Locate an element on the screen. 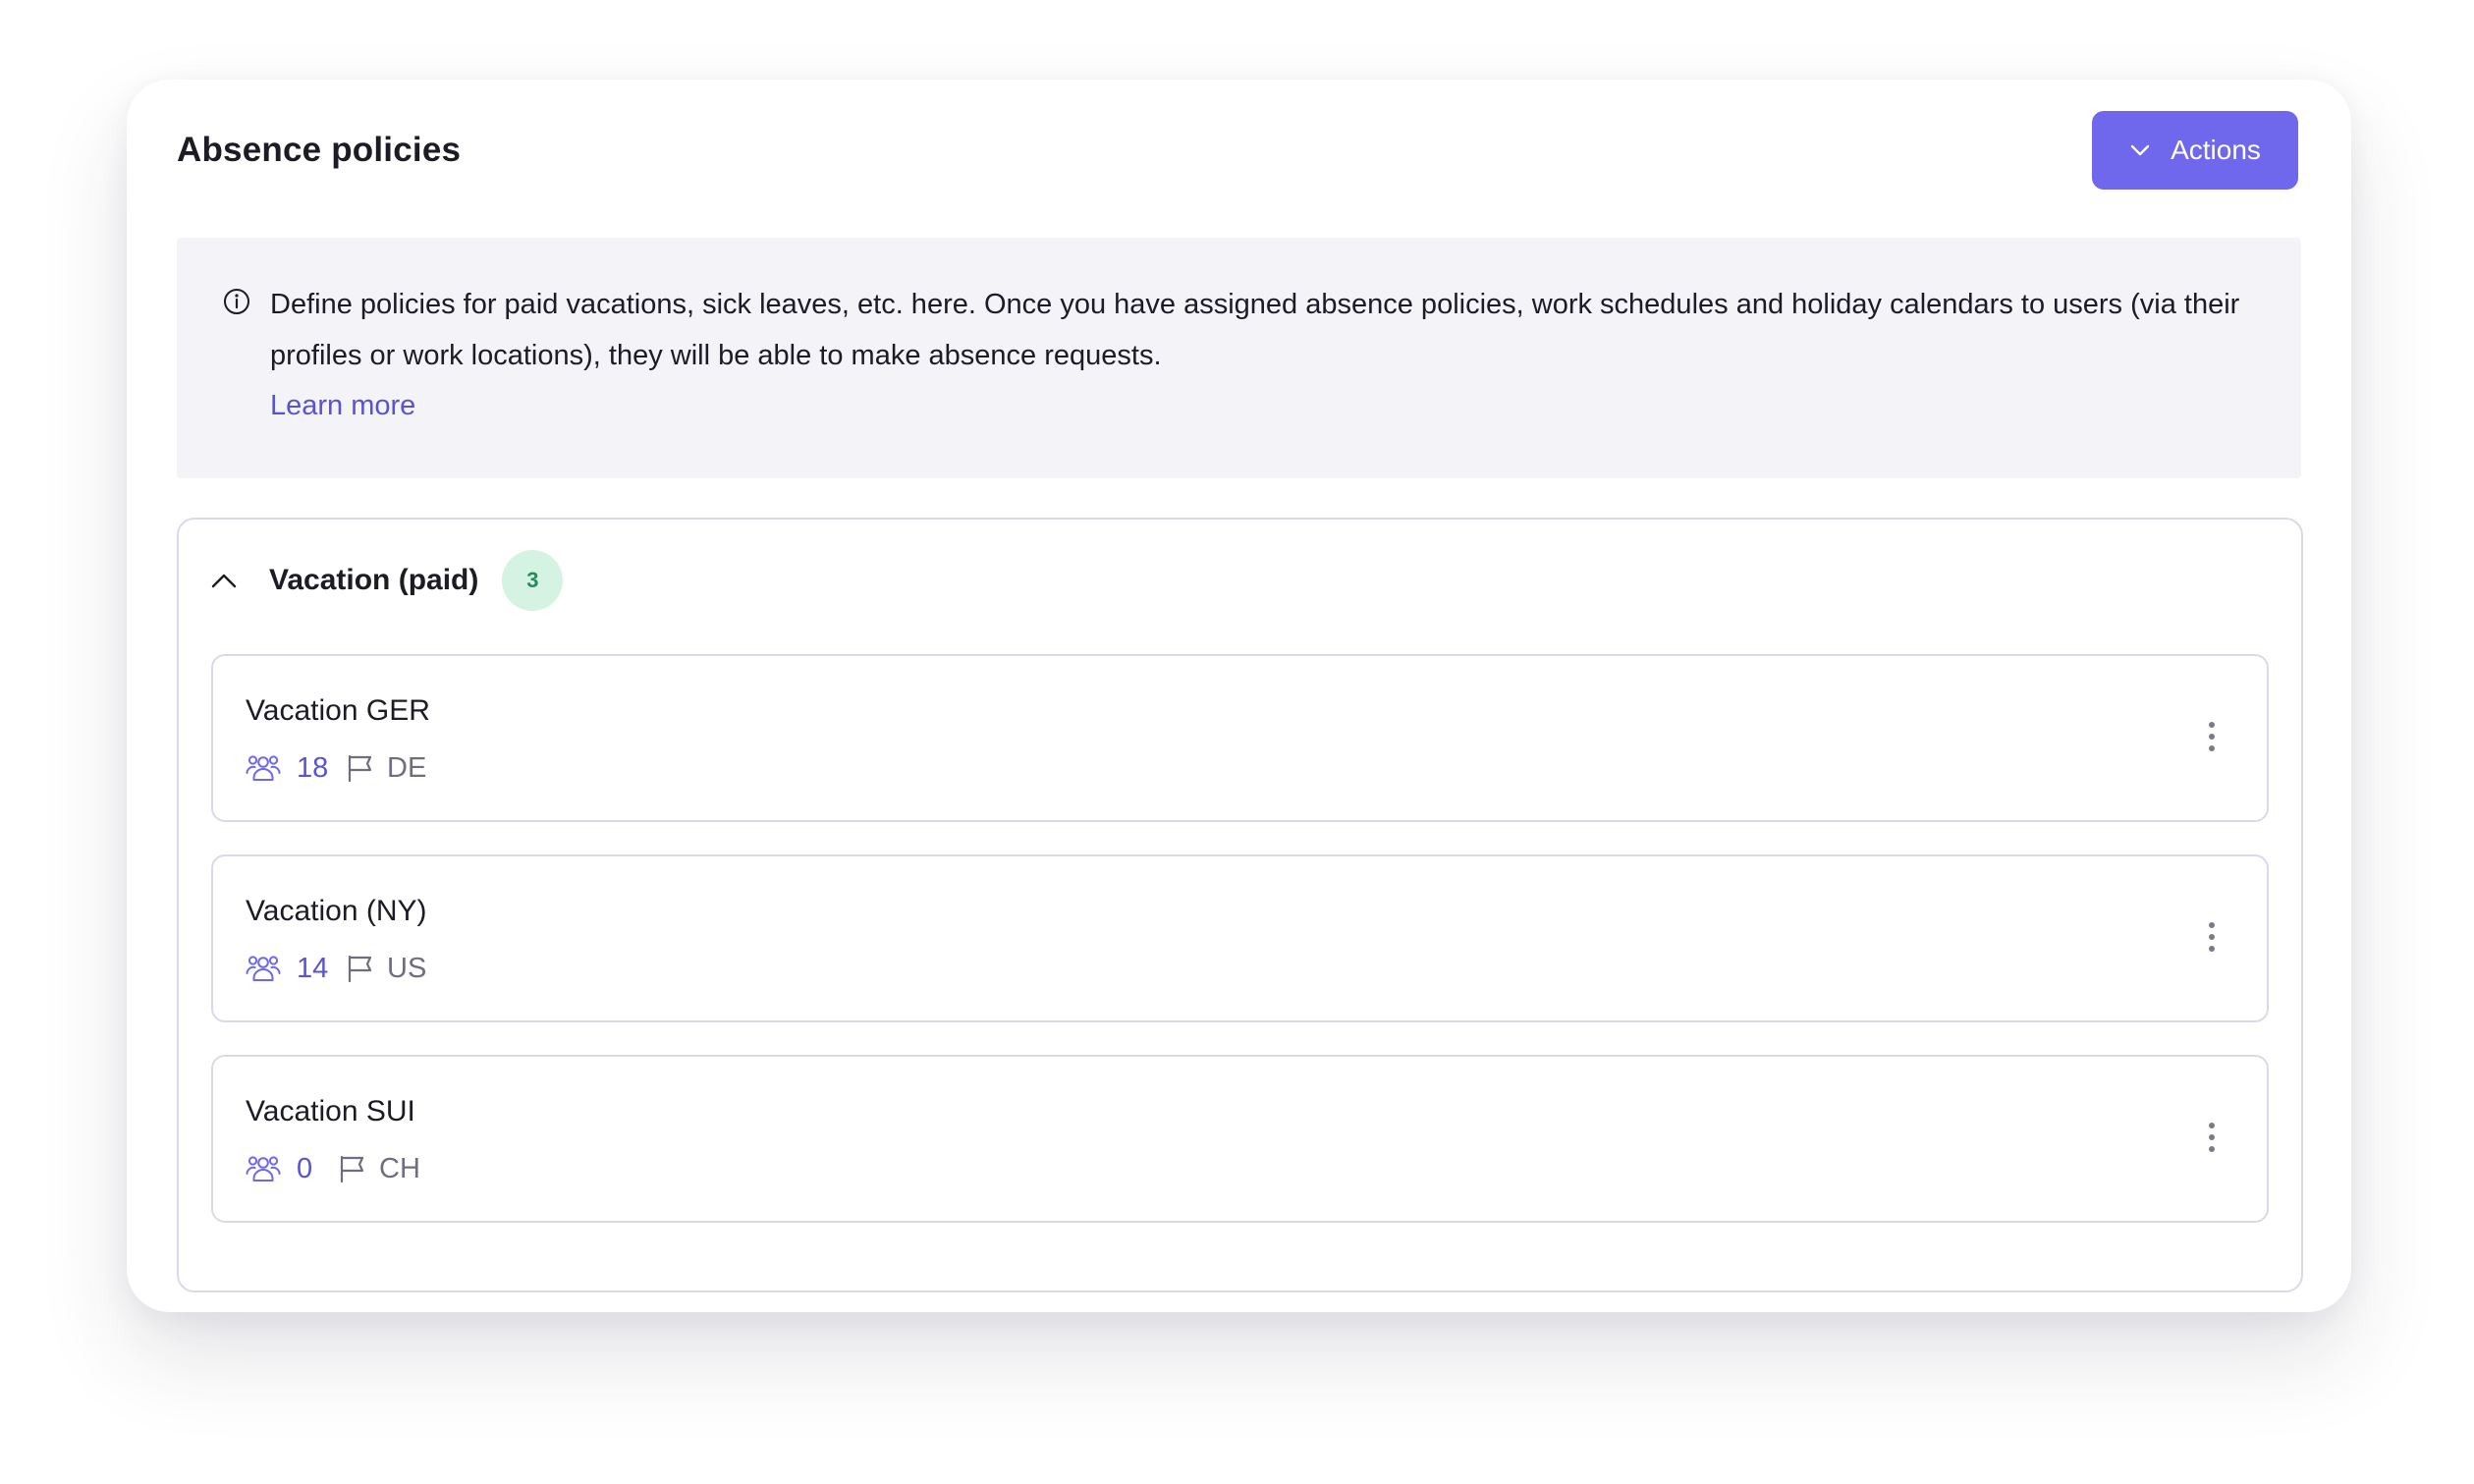  policy-name: Vacation (NY) is located at coordinates (337, 911).